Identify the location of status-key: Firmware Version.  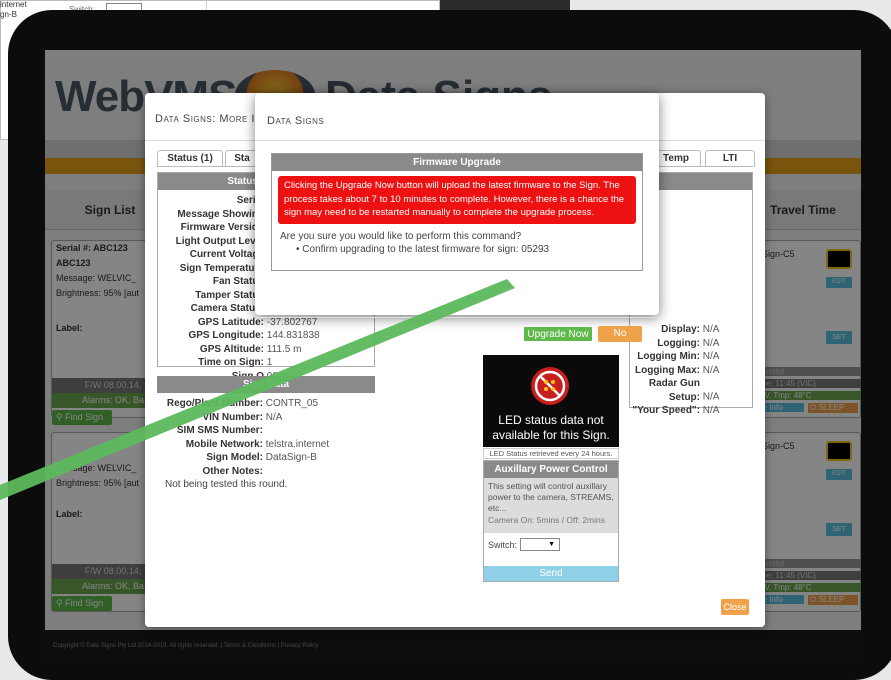
(222, 227).